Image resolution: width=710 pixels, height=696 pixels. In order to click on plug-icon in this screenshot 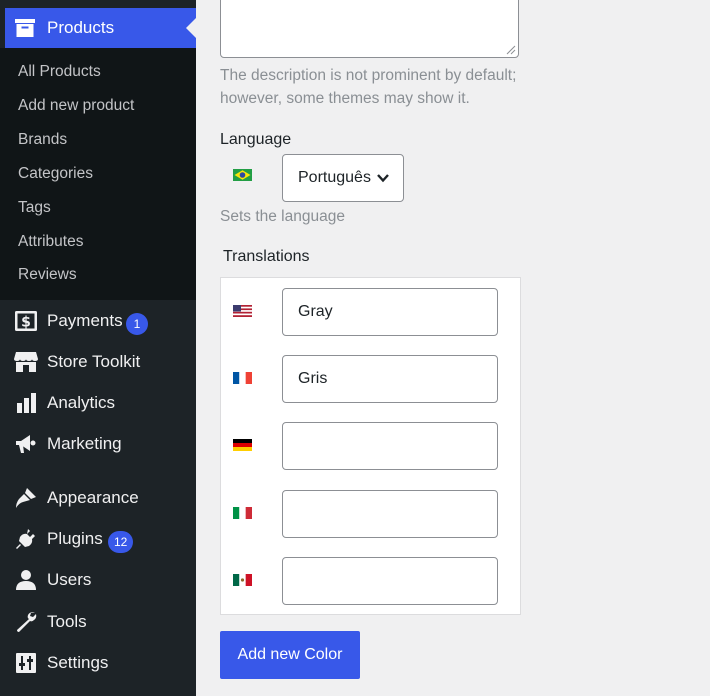, I will do `click(25, 539)`.